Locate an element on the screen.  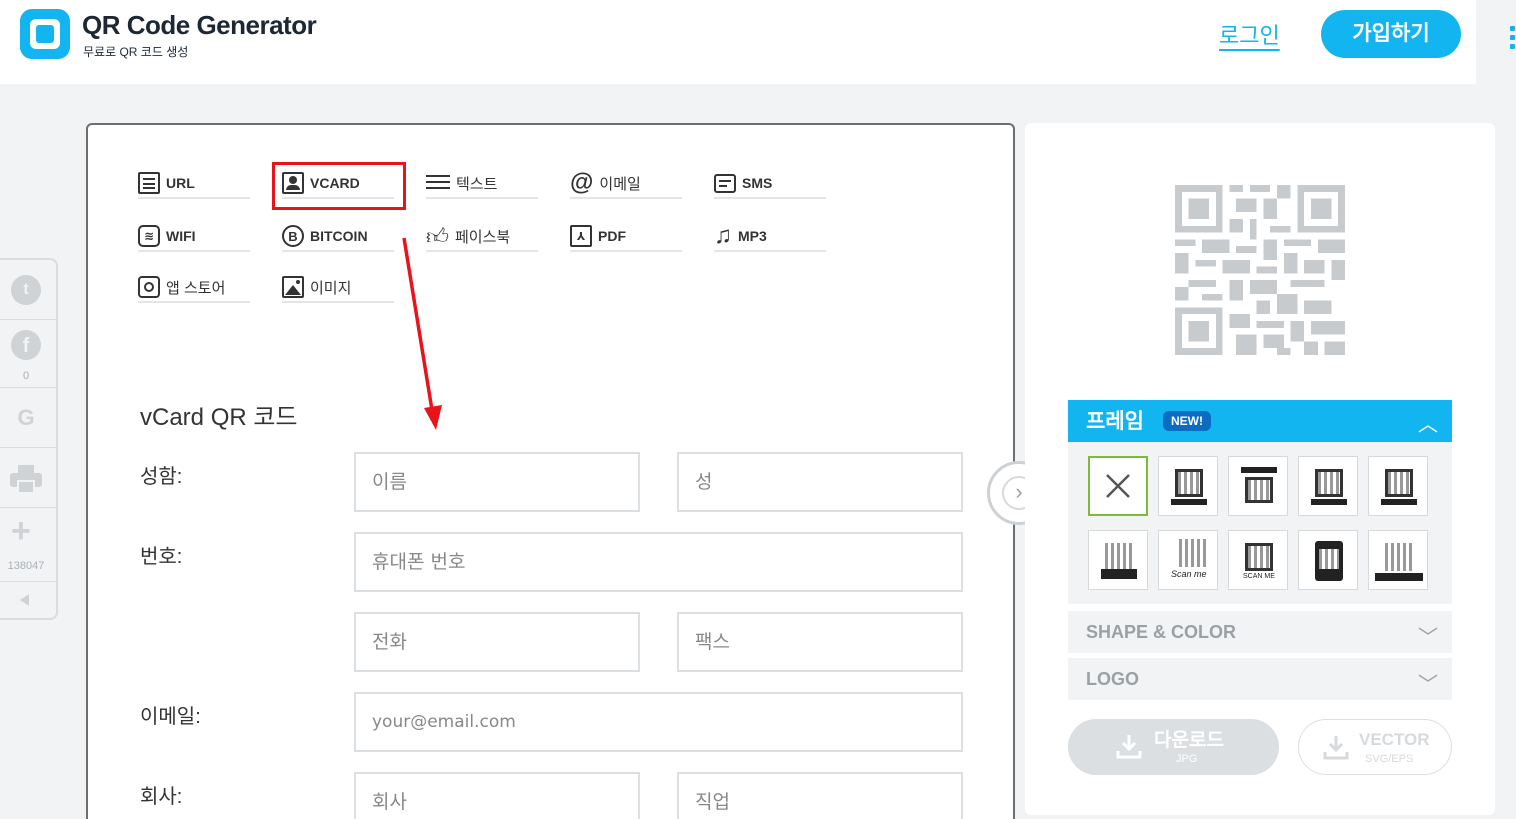
login-link: 로그인 is located at coordinates (1249, 34).